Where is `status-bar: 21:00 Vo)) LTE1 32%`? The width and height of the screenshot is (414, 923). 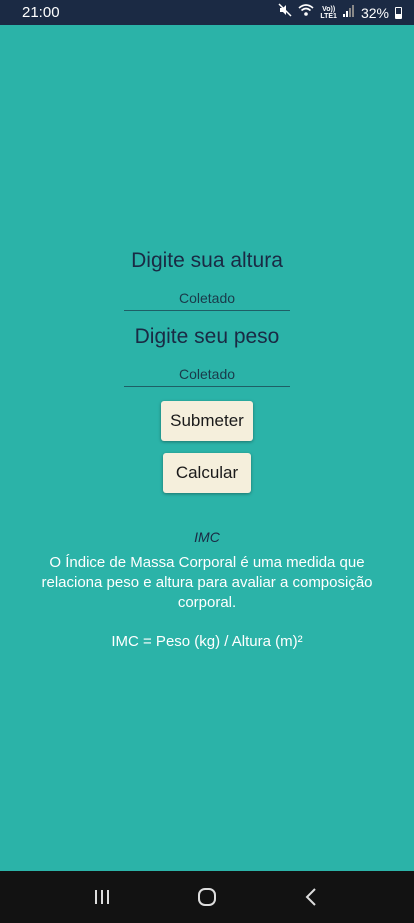
status-bar: 21:00 Vo)) LTE1 32% is located at coordinates (207, 12).